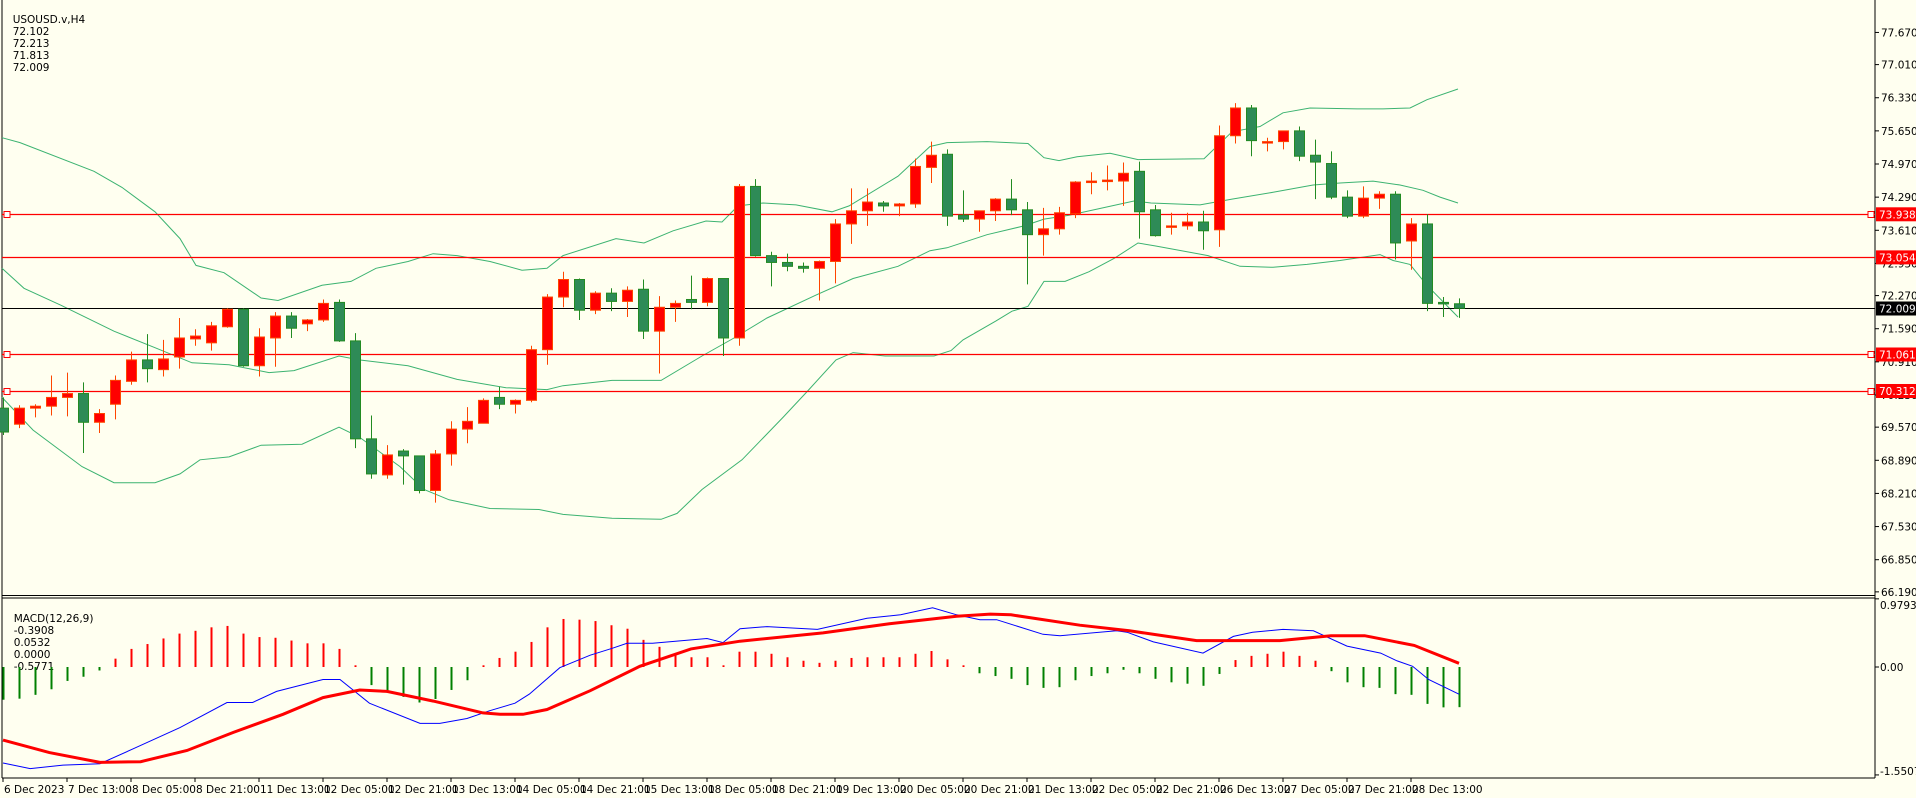  I want to click on time-tick-label: 13 Dec 13:00, so click(487, 790).